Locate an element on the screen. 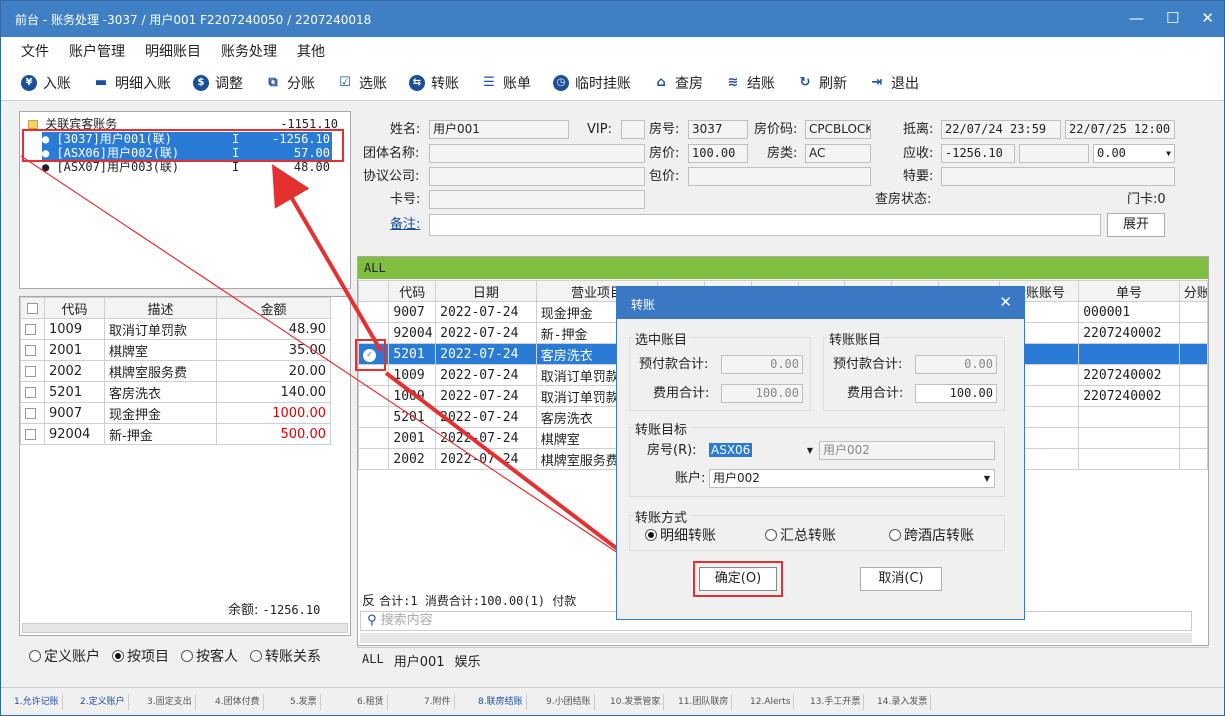 The height and width of the screenshot is (716, 1225). select-account-button: ☑ 选账 is located at coordinates (362, 83).